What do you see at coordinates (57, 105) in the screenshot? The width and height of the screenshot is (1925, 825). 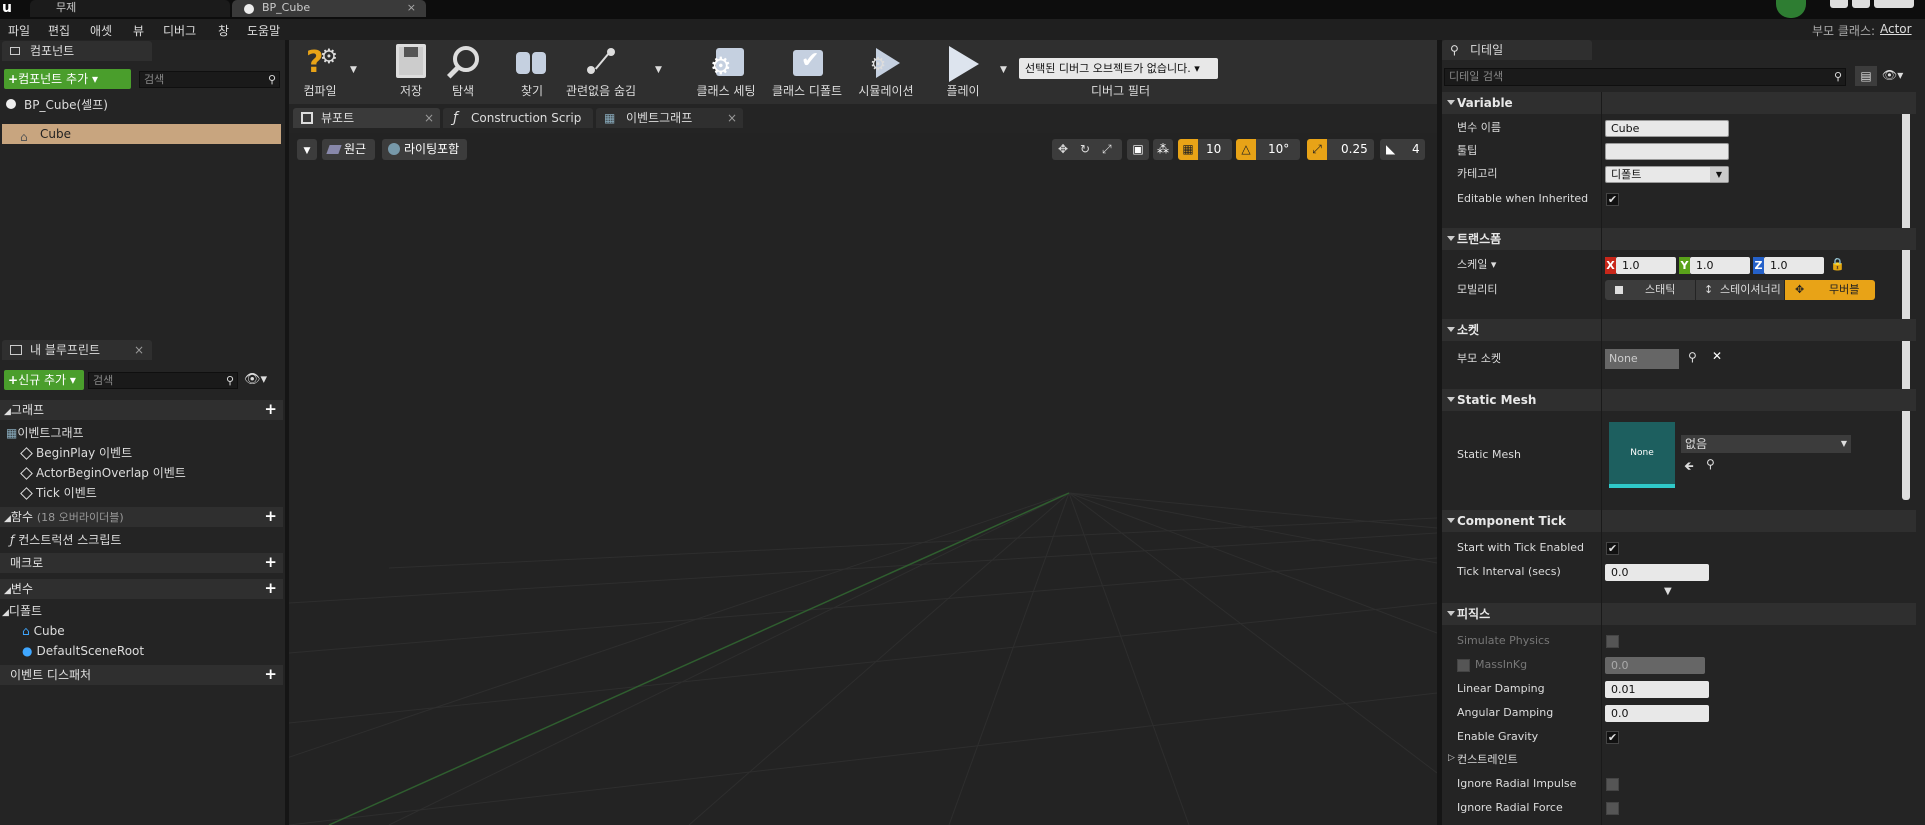 I see `component-root: BP_Cube(셀프)` at bounding box center [57, 105].